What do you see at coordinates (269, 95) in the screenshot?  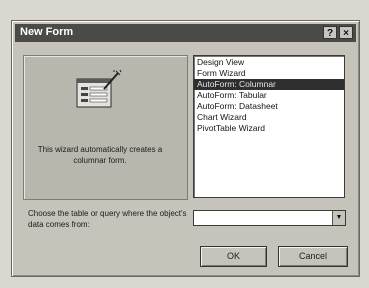 I see `form-type-option: AutoForm: Tabular` at bounding box center [269, 95].